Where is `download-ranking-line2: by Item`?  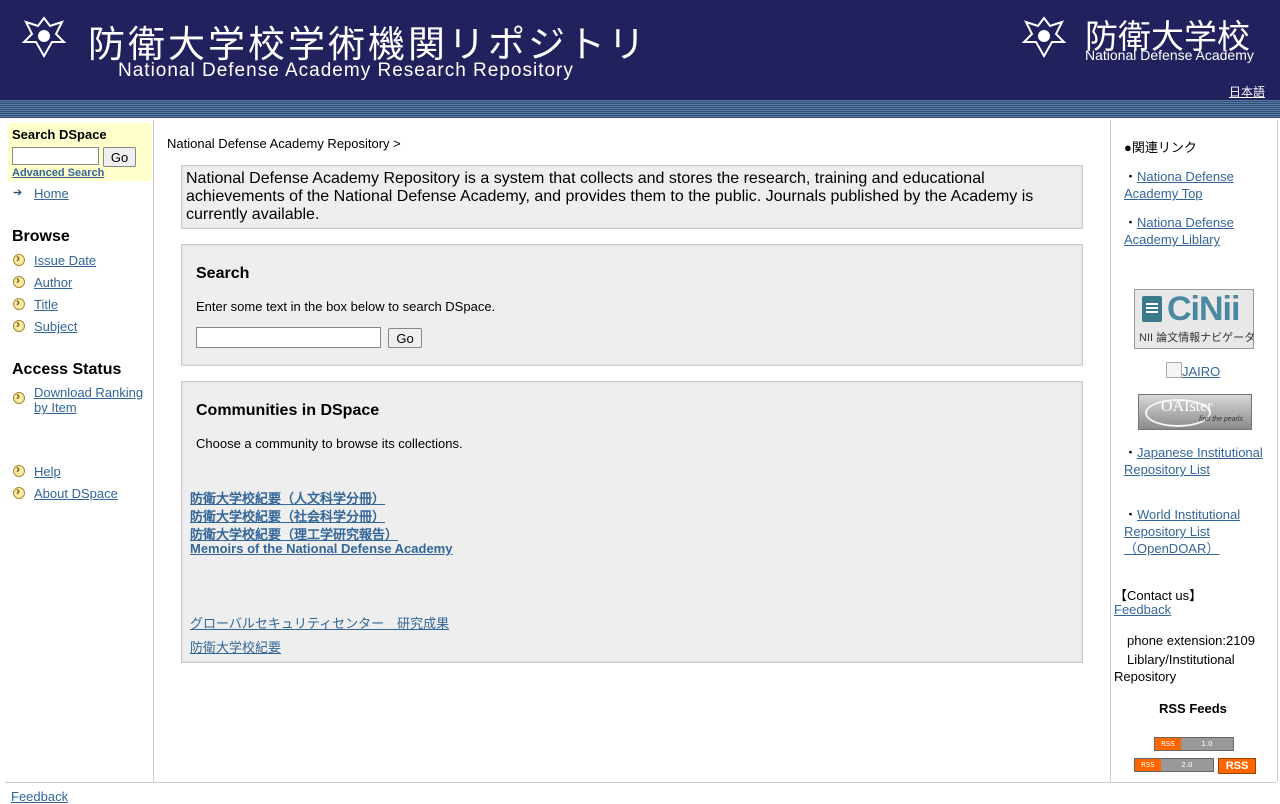
download-ranking-line2: by Item is located at coordinates (55, 407).